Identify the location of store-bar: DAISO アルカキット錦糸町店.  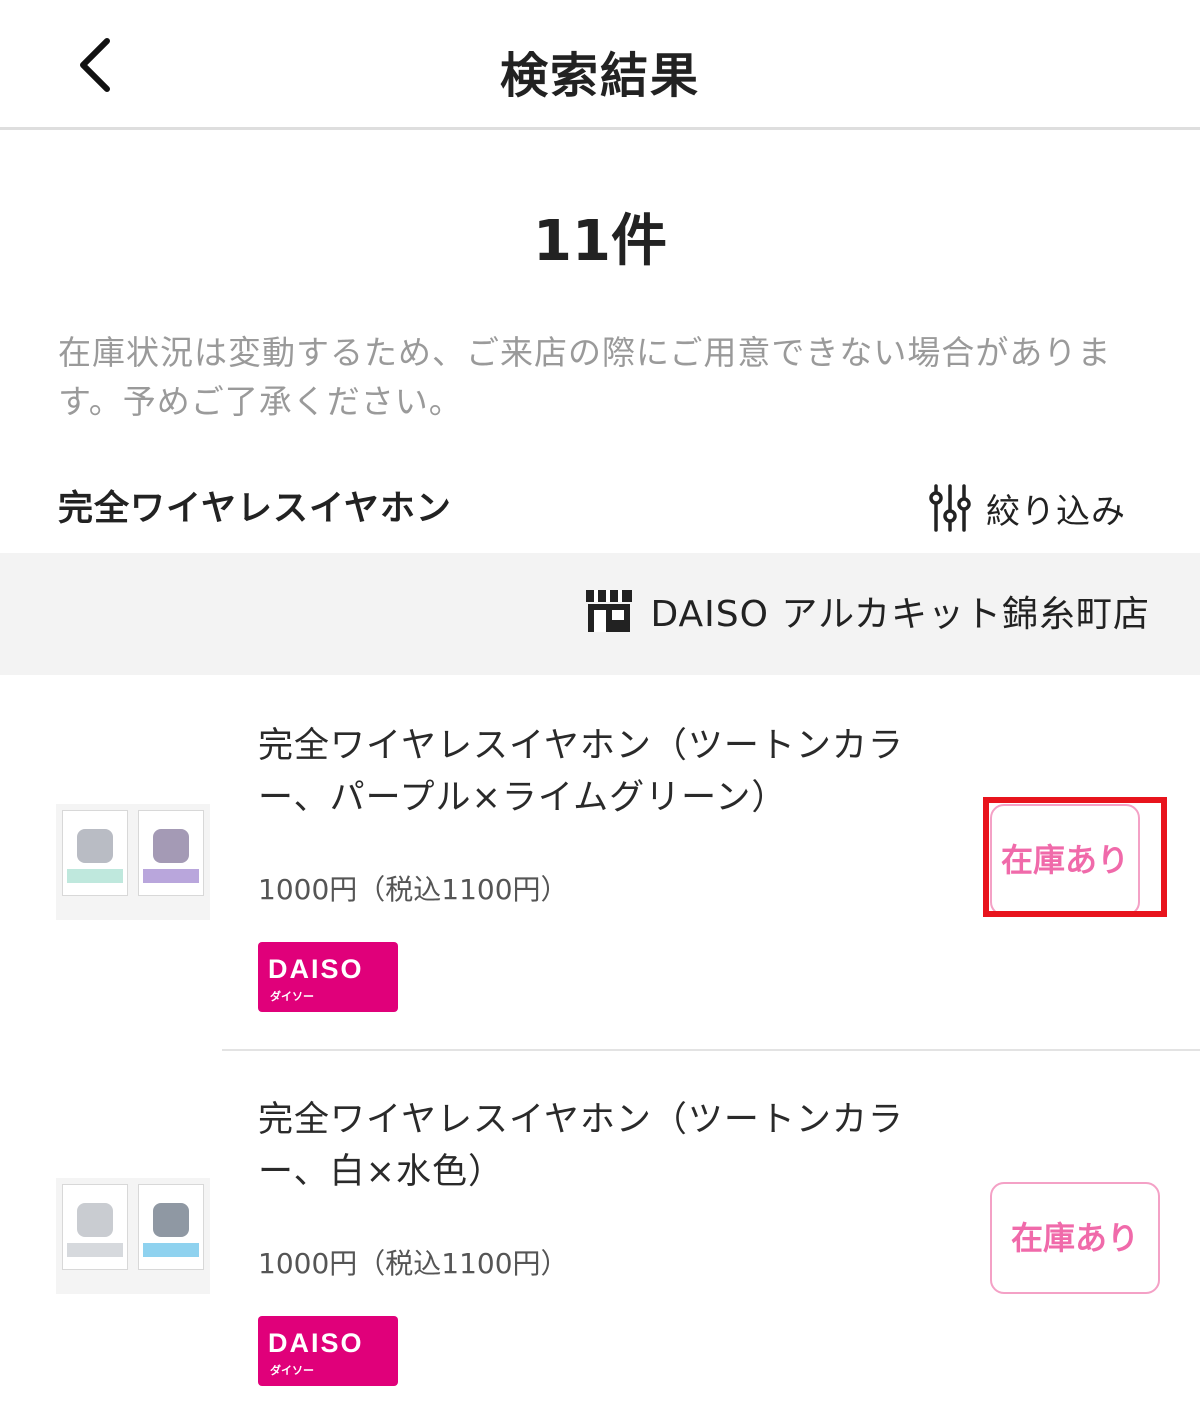
(600, 614).